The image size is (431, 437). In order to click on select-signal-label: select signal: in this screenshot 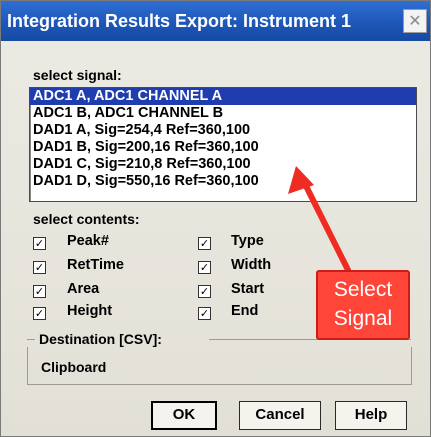, I will do `click(77, 75)`.